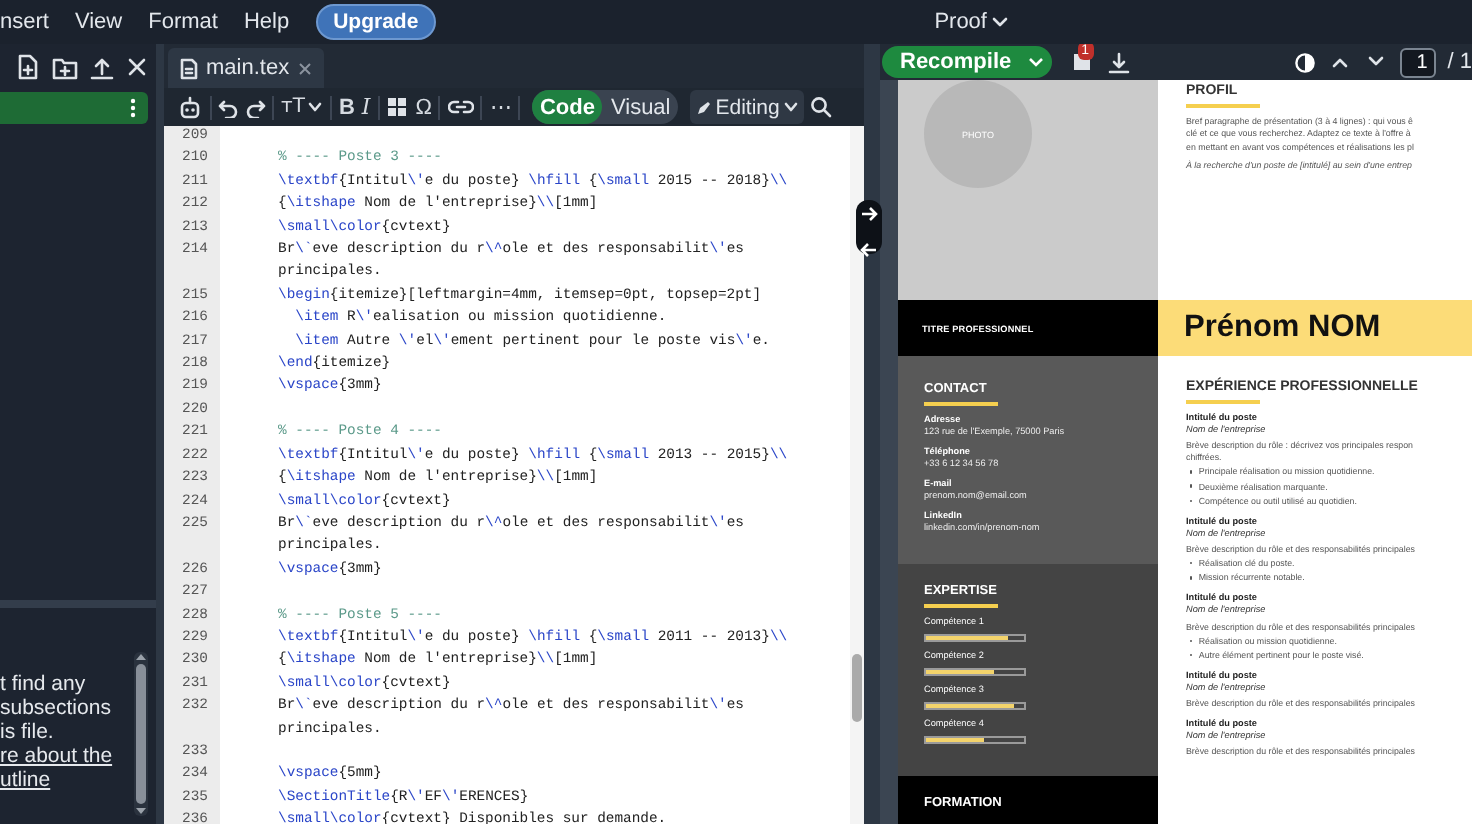  Describe the element at coordinates (189, 68) in the screenshot. I see `file-icon` at that location.